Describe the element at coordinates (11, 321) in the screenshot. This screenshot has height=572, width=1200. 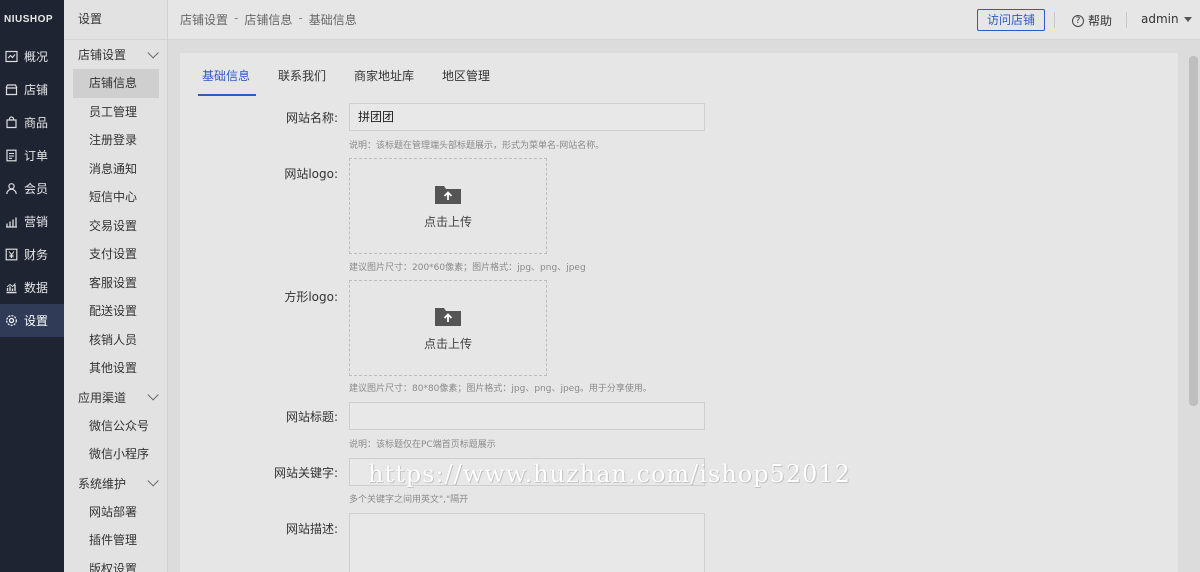
I see `settings-icon` at that location.